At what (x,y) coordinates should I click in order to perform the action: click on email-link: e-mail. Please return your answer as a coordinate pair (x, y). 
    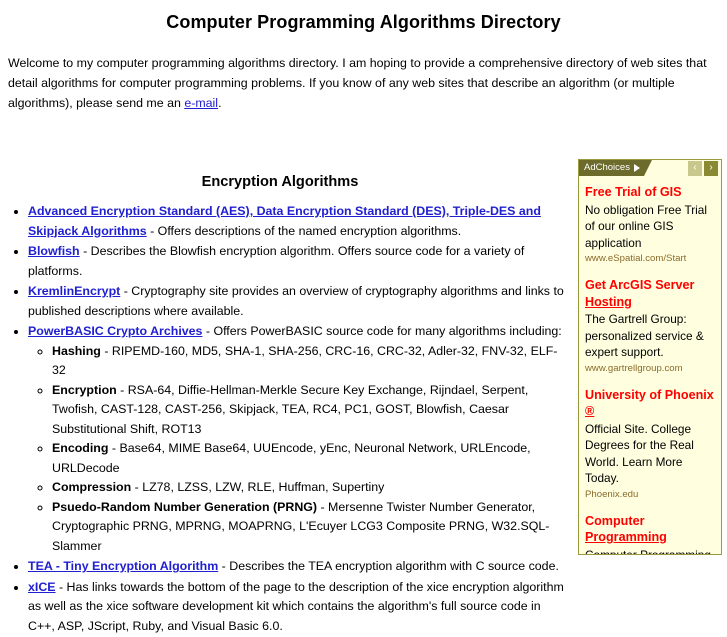
    Looking at the image, I should click on (201, 103).